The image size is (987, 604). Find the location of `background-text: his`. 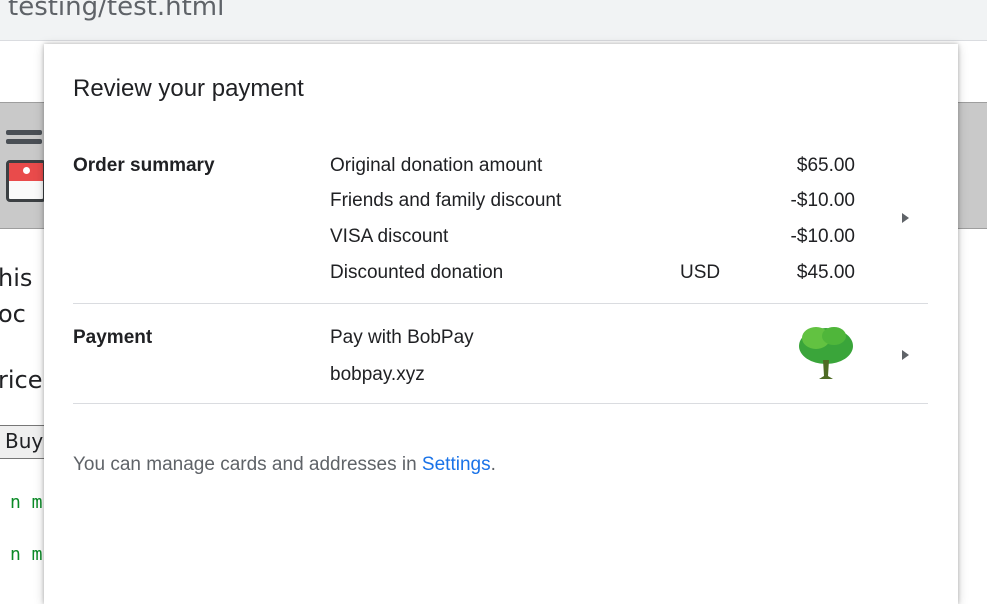

background-text: his is located at coordinates (16, 278).